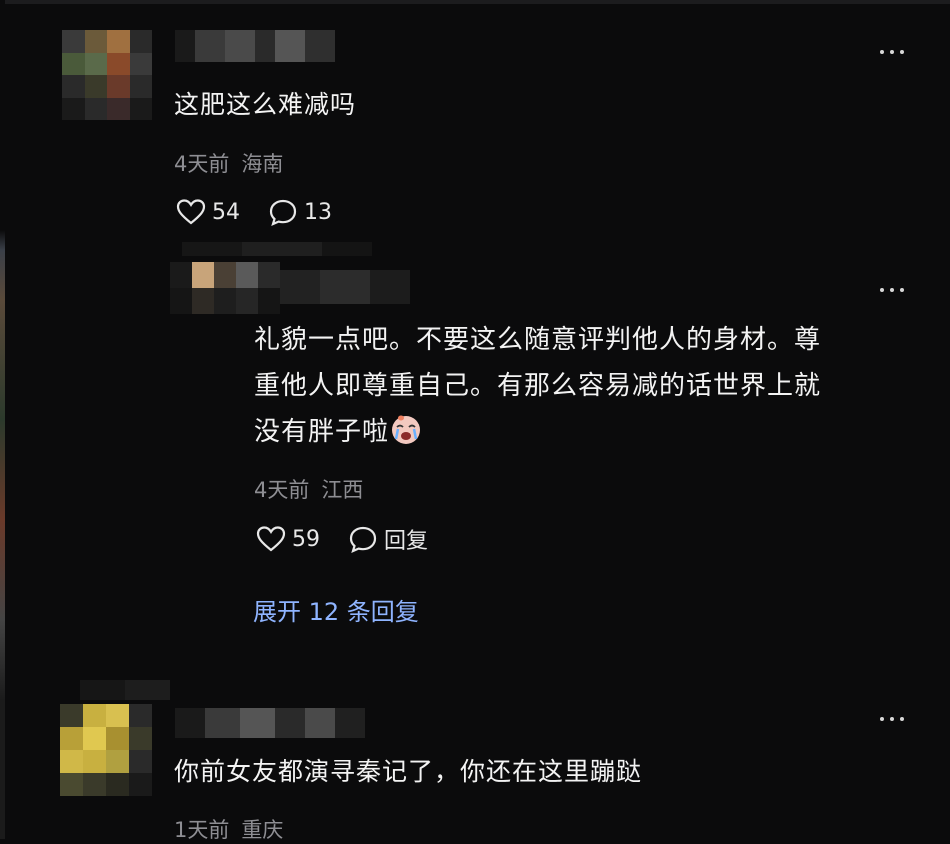 The image size is (950, 844). What do you see at coordinates (538, 340) in the screenshot?
I see `comment-text-line-1: 礼貌一点吧。不要这么随意评判他人的身材。尊` at bounding box center [538, 340].